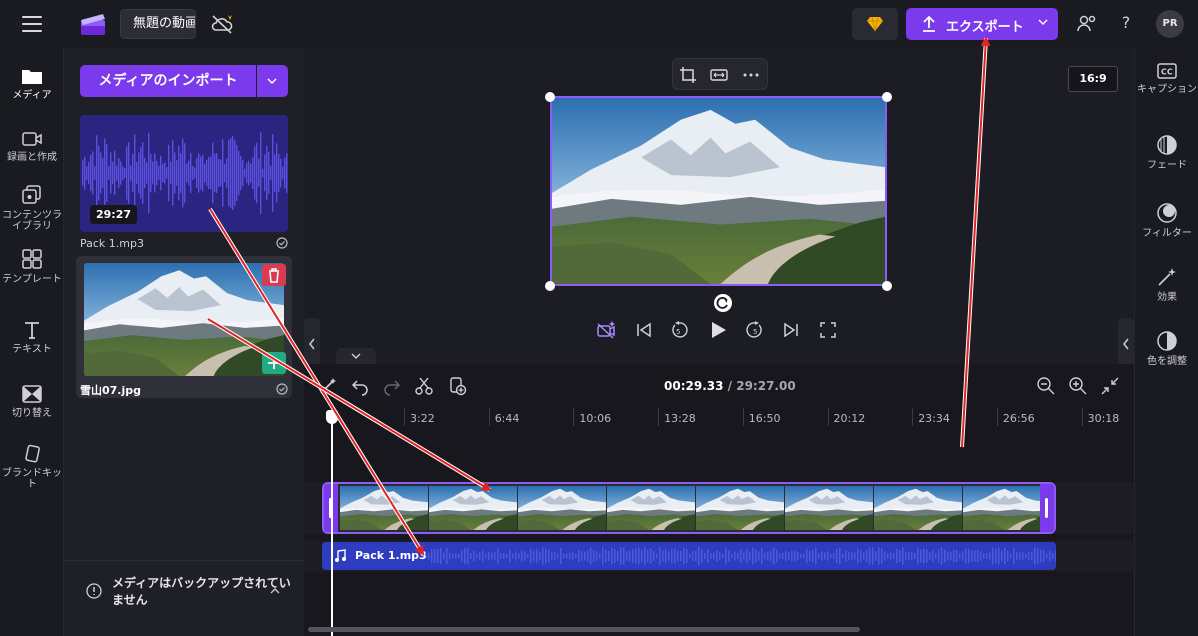  I want to click on rail-item-templates: テンプレート, so click(32, 266).